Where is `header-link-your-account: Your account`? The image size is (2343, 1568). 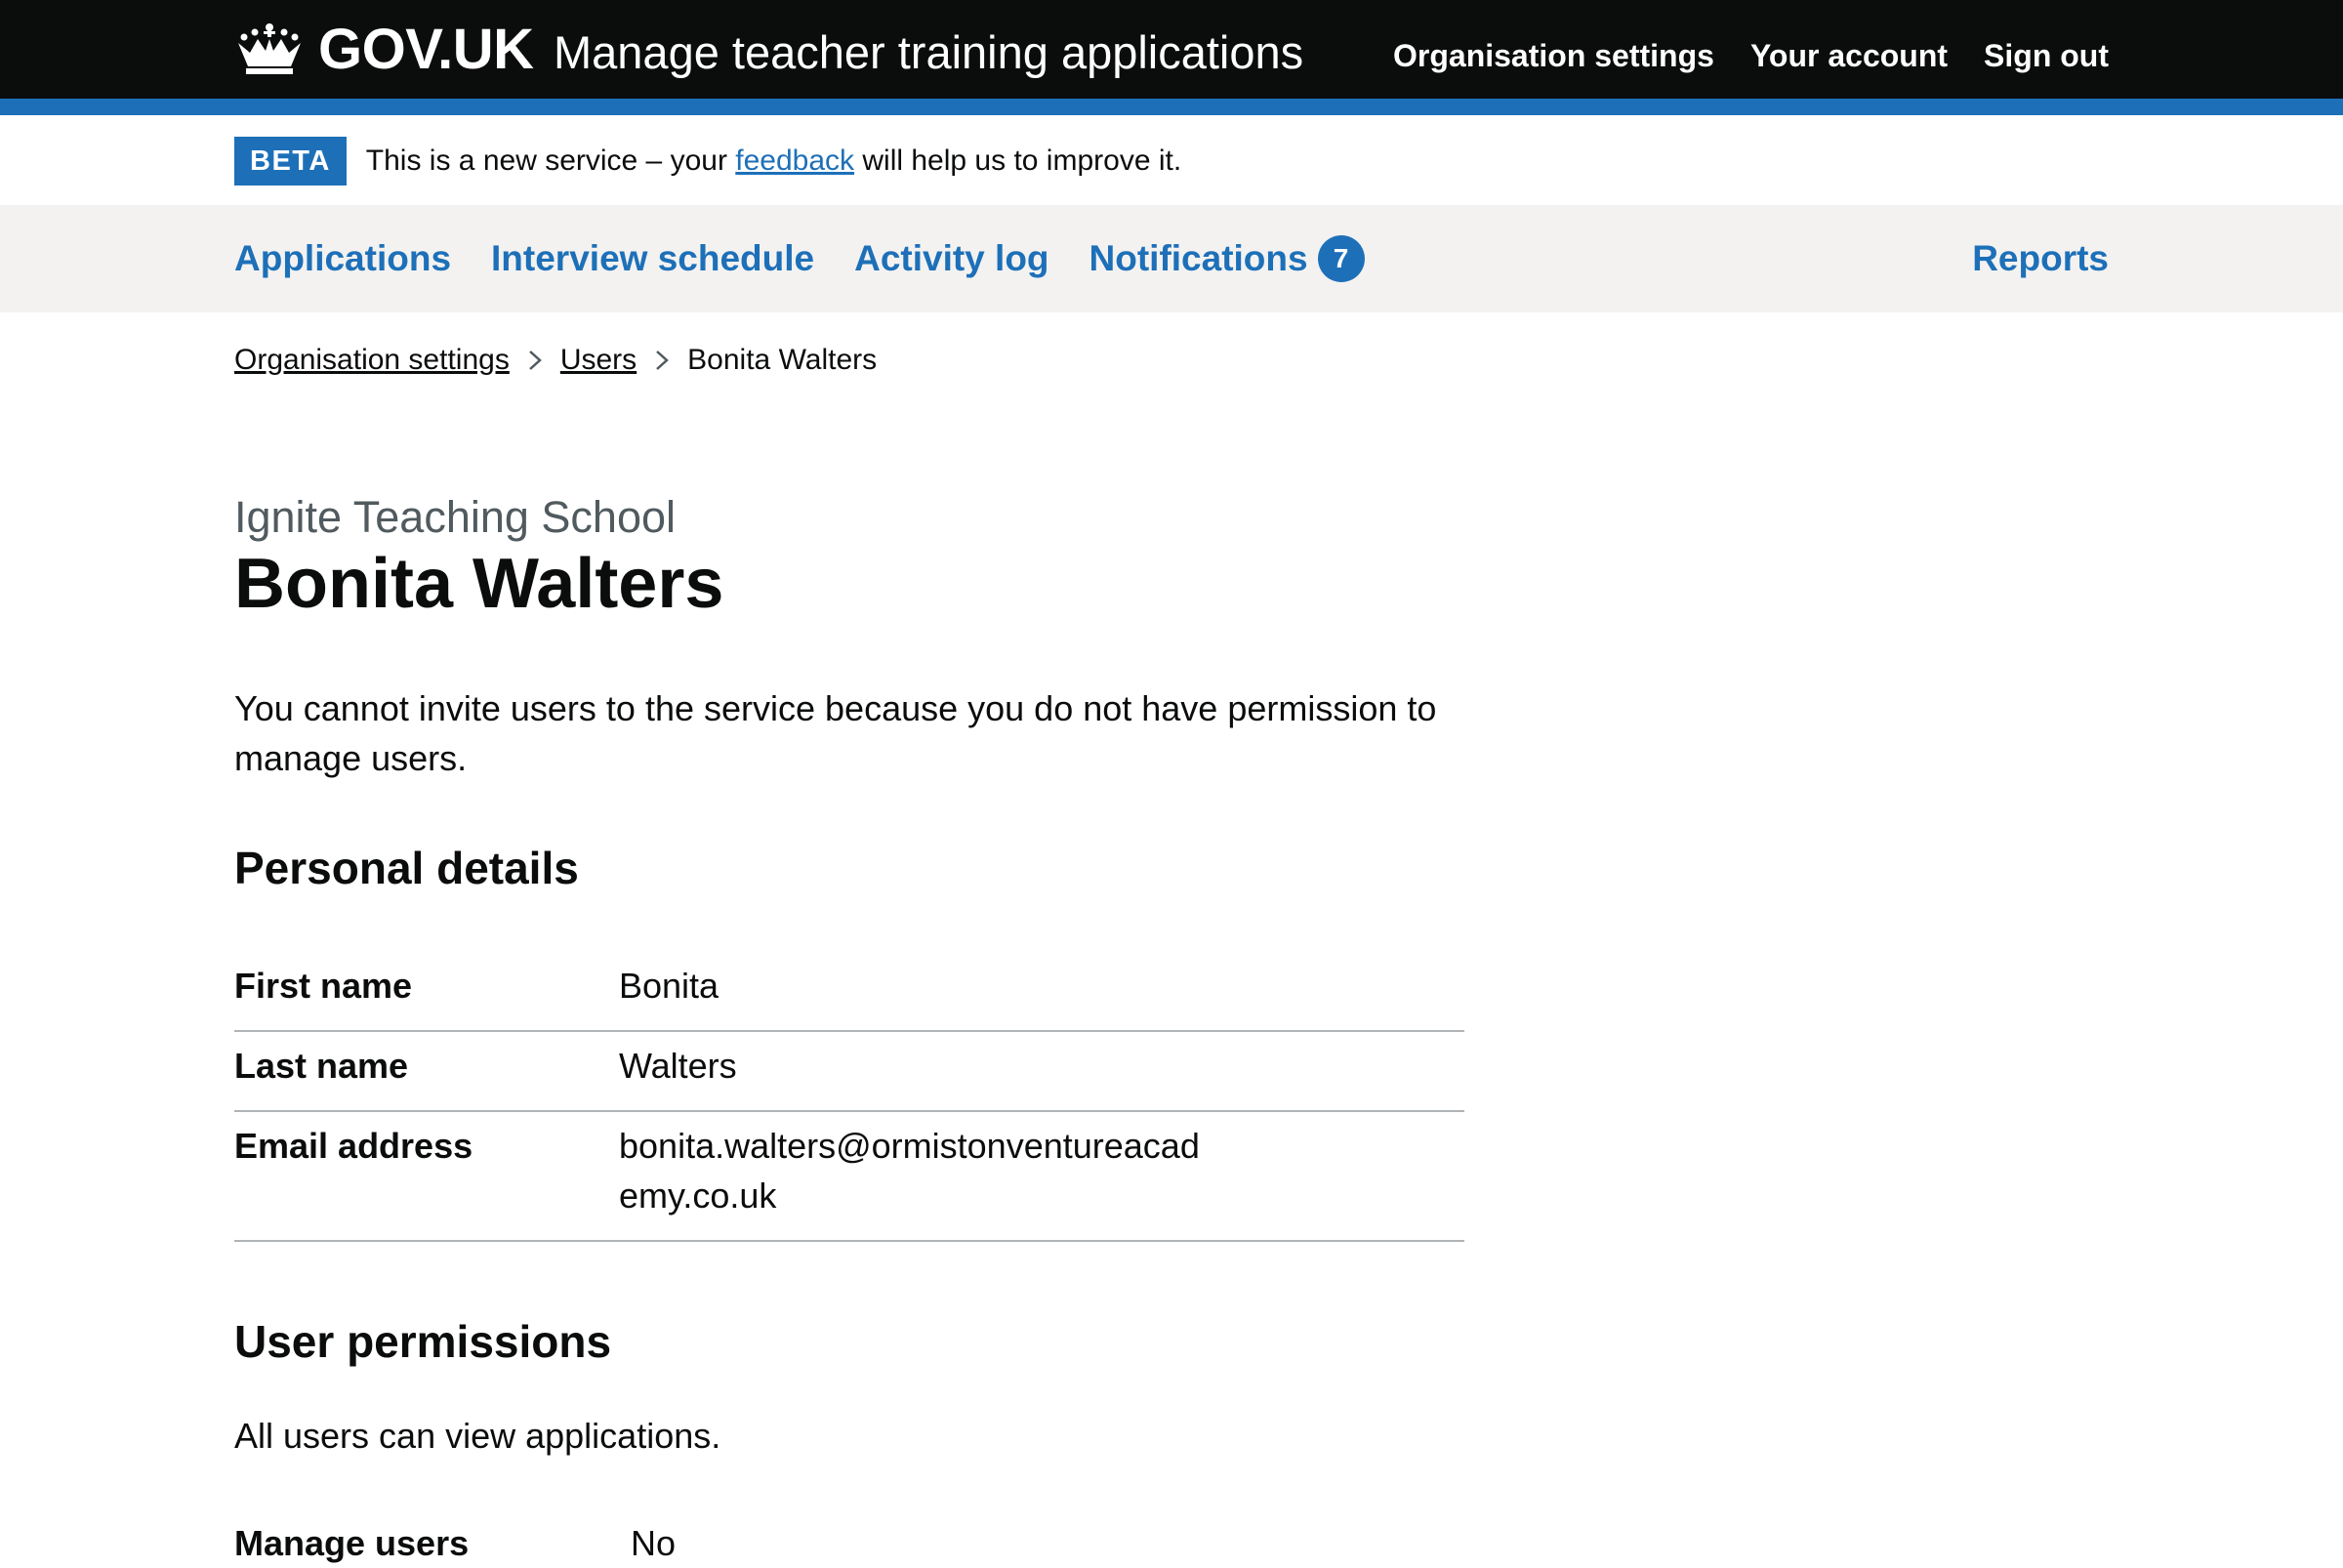
header-link-your-account: Your account is located at coordinates (1849, 55).